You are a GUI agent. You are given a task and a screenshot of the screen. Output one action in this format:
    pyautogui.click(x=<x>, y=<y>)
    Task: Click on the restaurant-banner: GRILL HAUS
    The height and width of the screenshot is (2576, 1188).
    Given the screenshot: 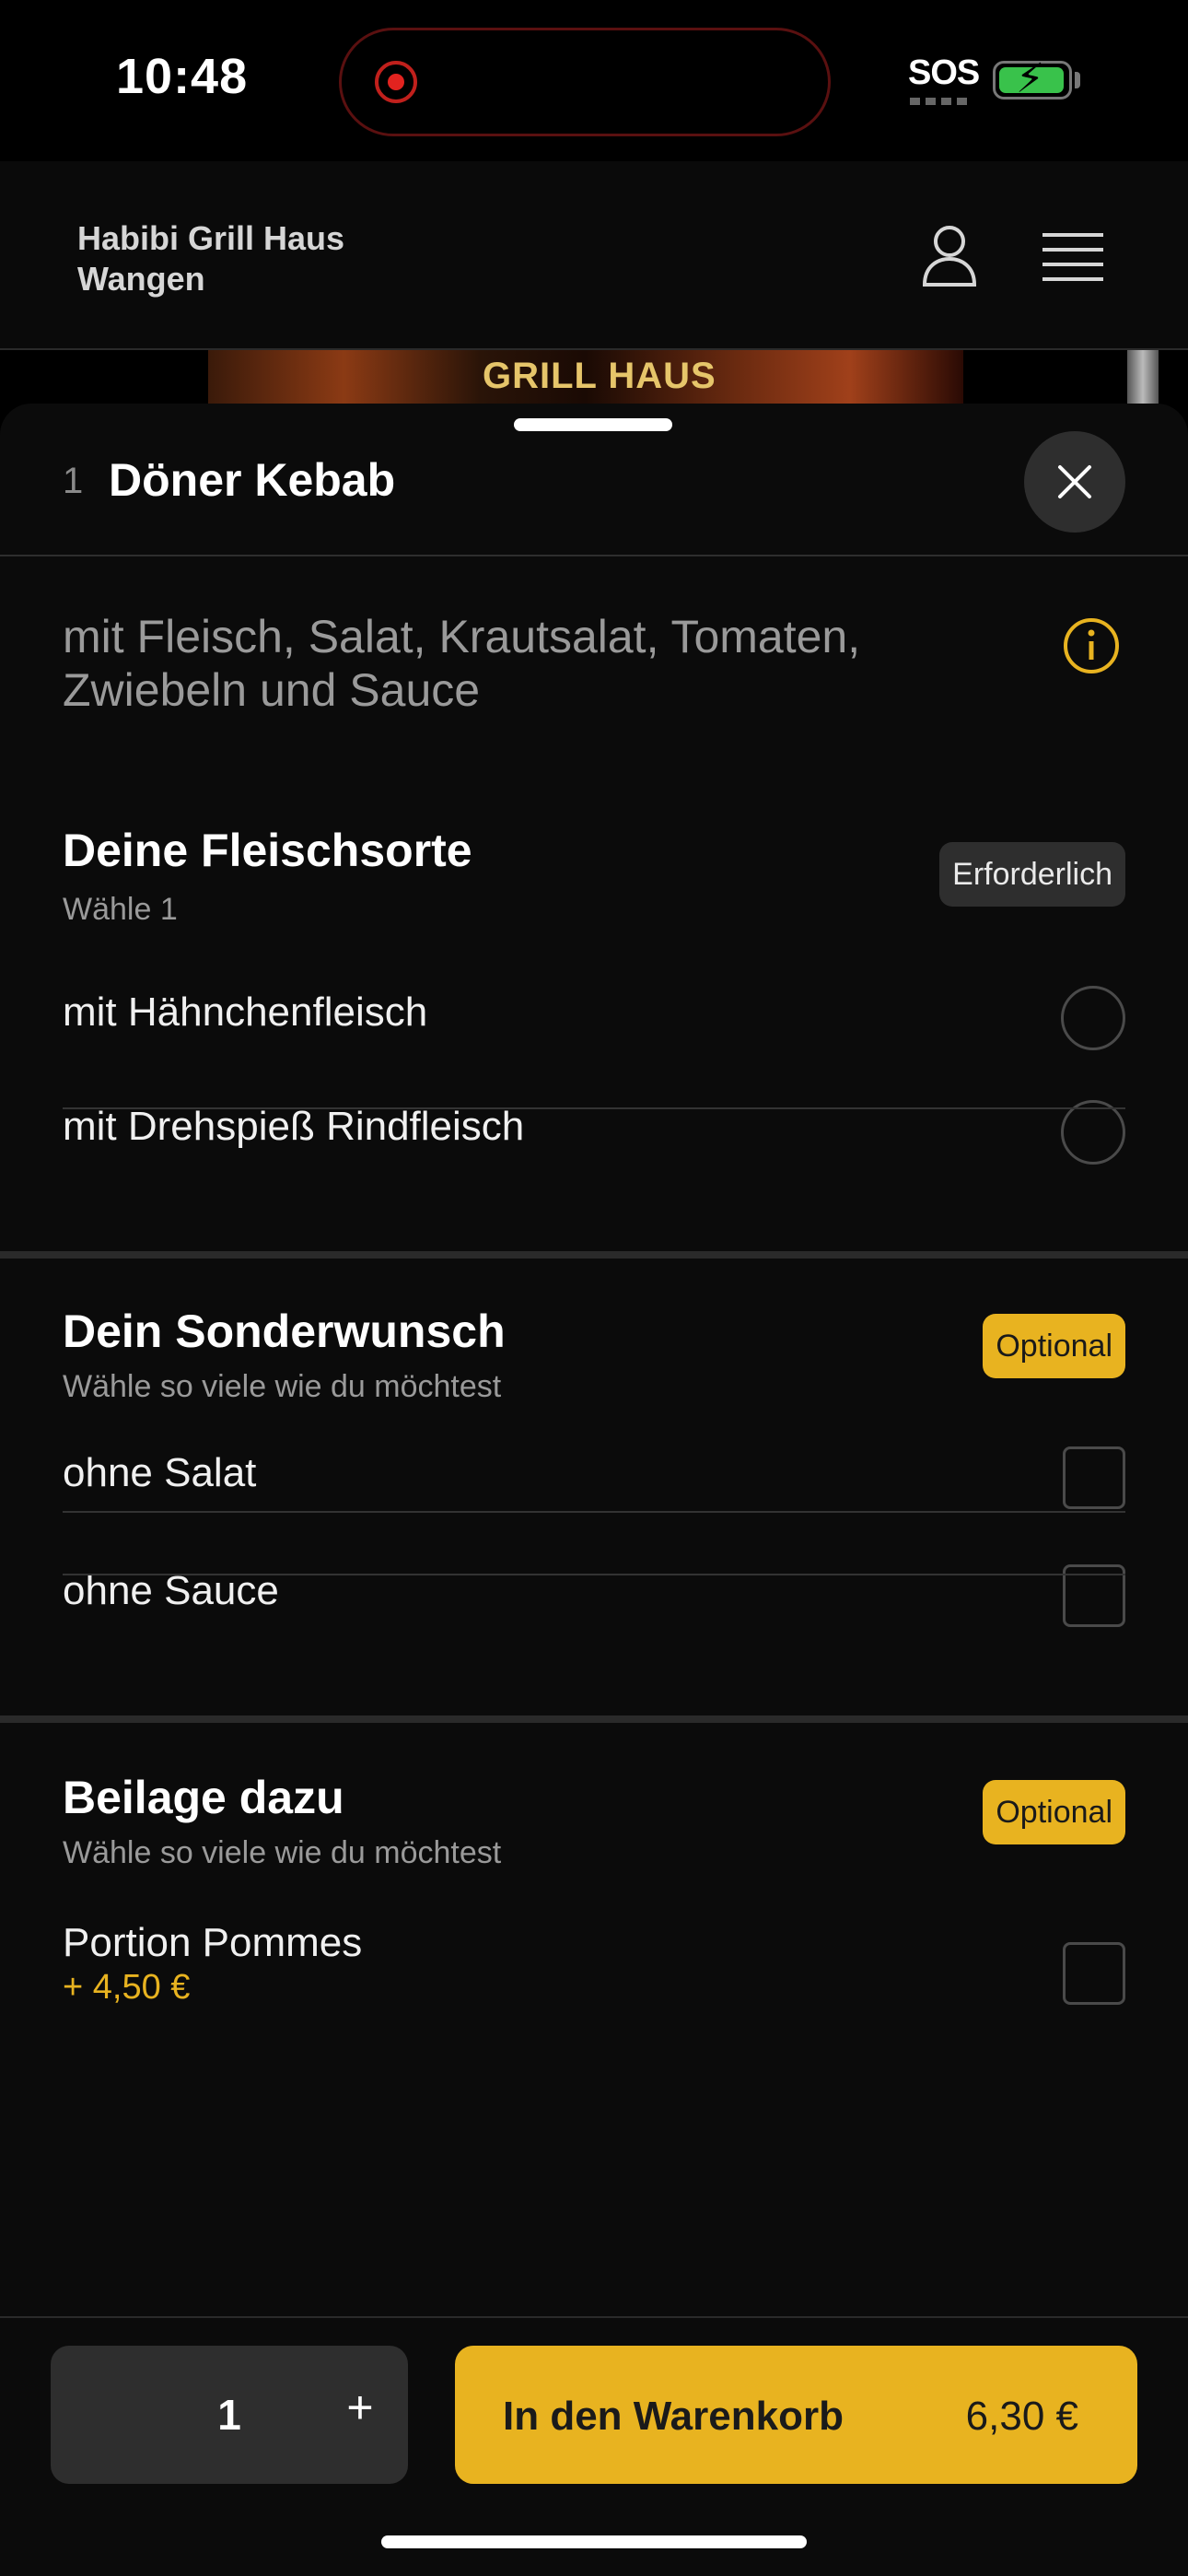 What is the action you would take?
    pyautogui.click(x=594, y=377)
    